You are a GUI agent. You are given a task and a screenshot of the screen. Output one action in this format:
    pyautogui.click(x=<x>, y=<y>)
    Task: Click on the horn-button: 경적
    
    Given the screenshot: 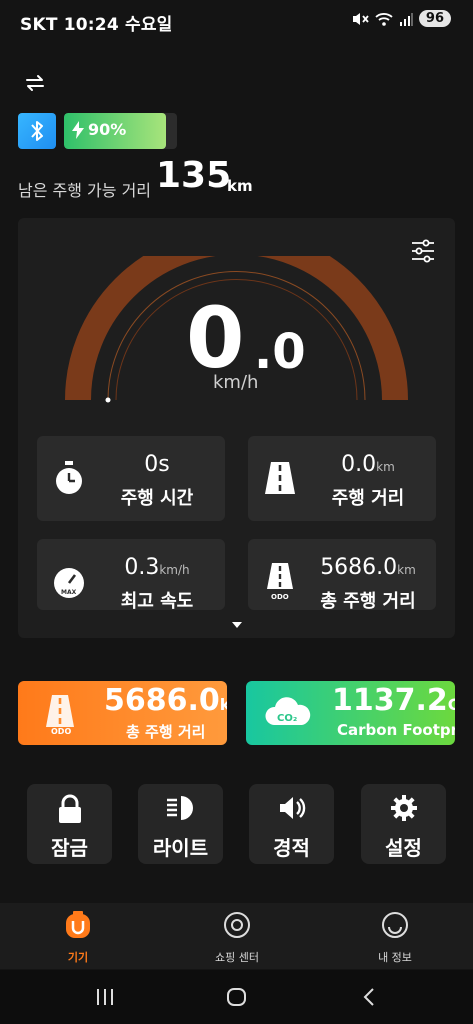 What is the action you would take?
    pyautogui.click(x=291, y=824)
    